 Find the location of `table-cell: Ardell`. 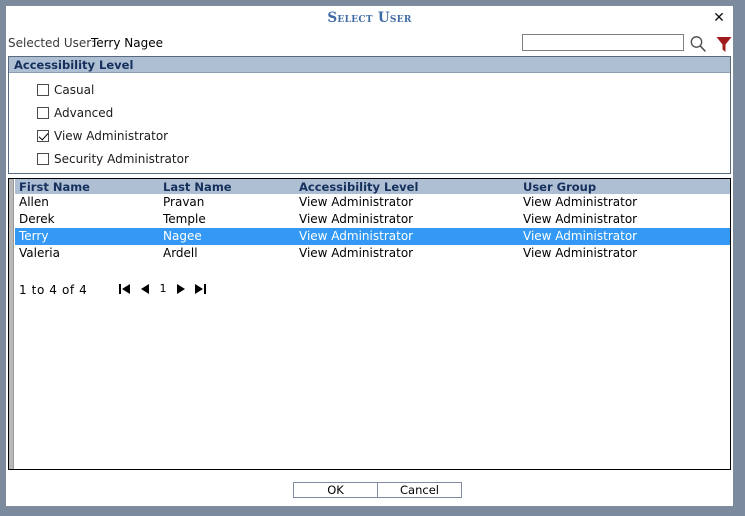

table-cell: Ardell is located at coordinates (180, 253).